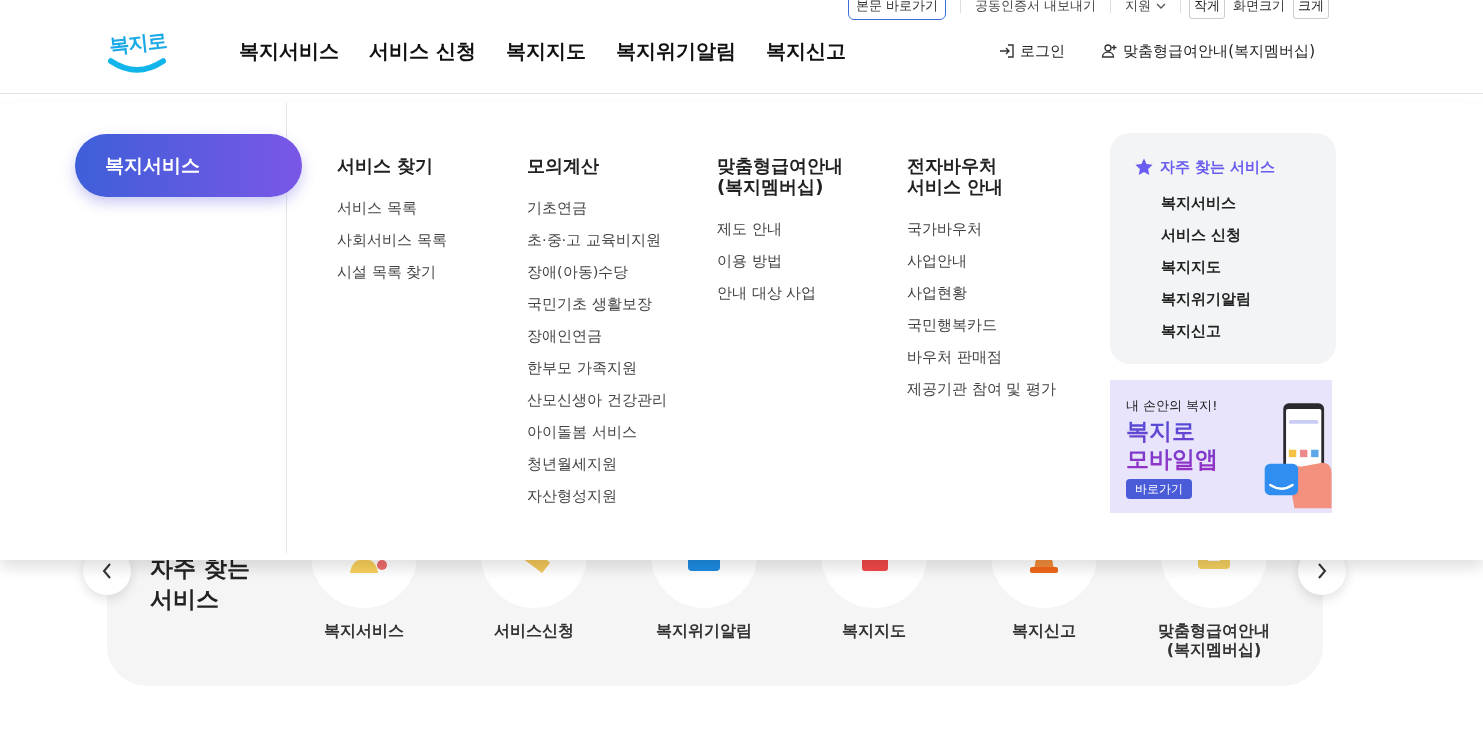  I want to click on menu-link: 사회서비스 목록, so click(392, 240).